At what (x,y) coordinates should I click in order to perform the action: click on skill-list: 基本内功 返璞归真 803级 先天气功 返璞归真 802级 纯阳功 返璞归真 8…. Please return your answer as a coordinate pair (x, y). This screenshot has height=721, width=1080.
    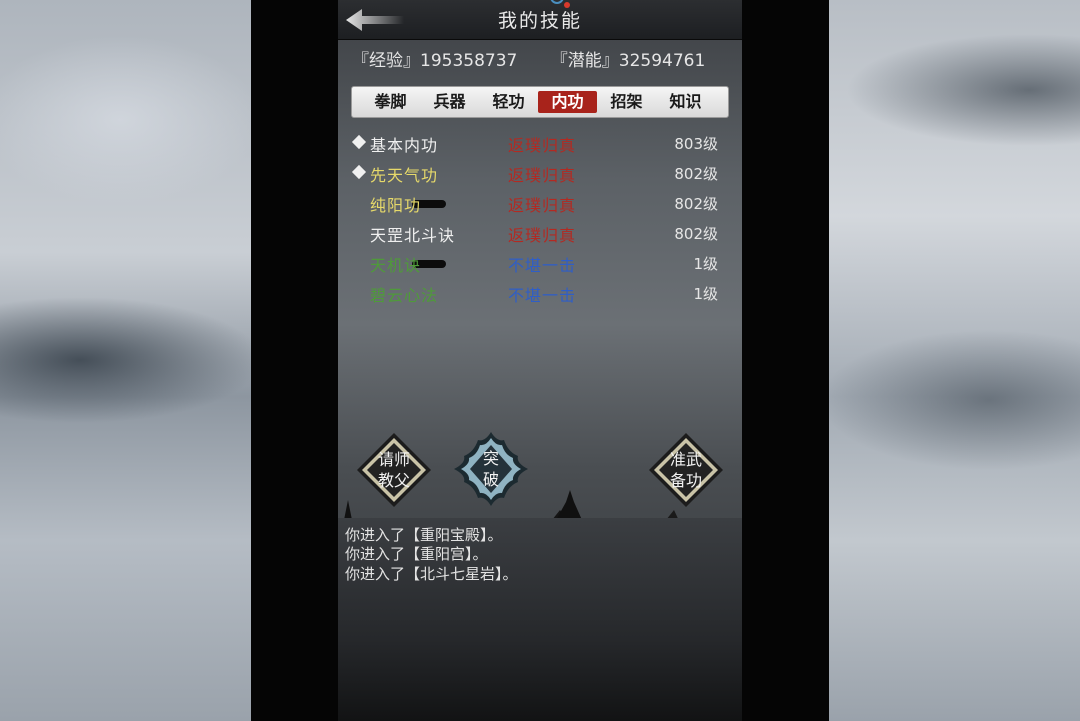
    Looking at the image, I should click on (540, 218).